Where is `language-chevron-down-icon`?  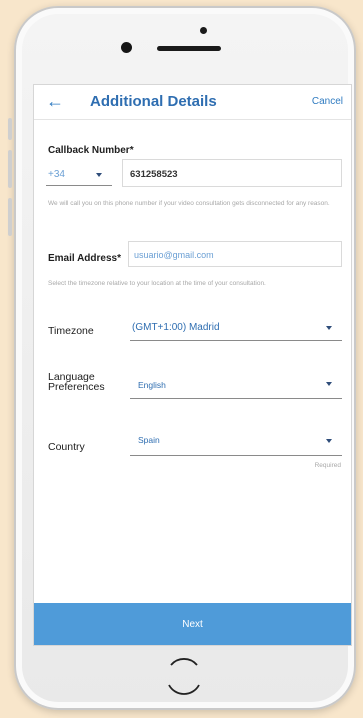 language-chevron-down-icon is located at coordinates (329, 384).